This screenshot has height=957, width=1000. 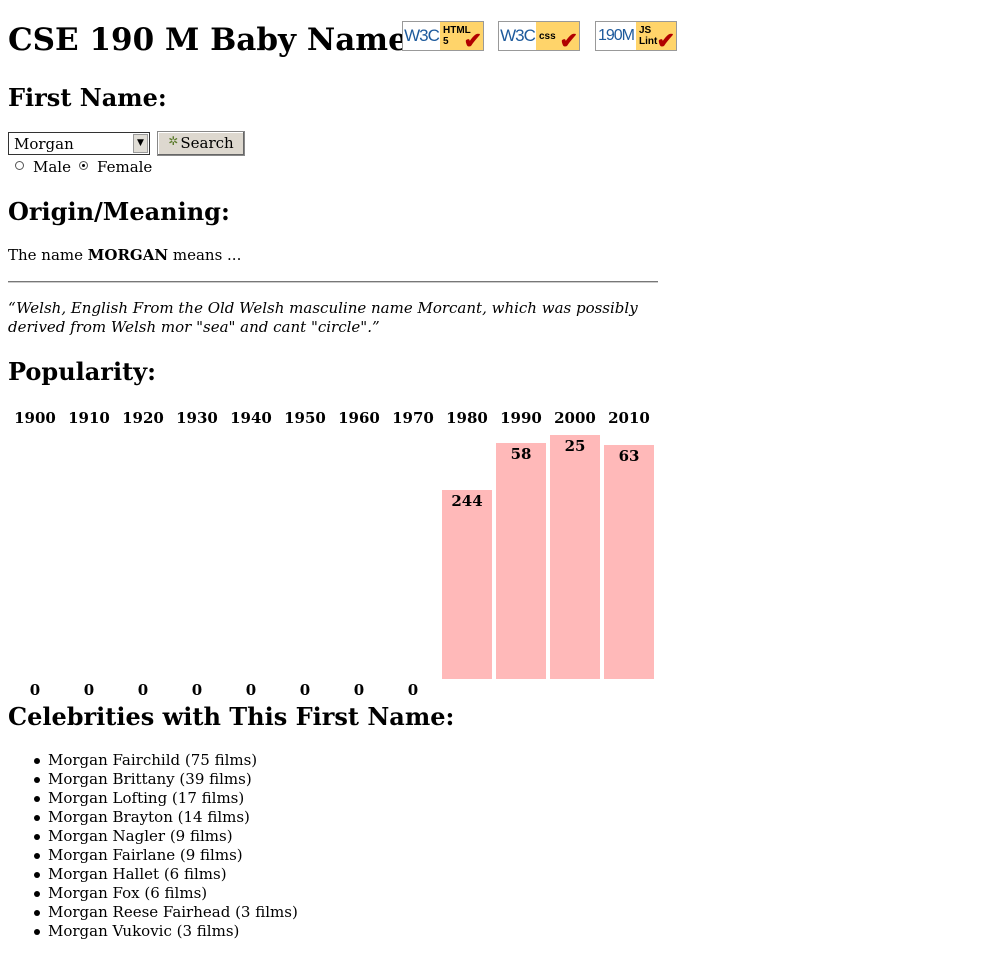 I want to click on css-badge-text: css, so click(x=547, y=36).